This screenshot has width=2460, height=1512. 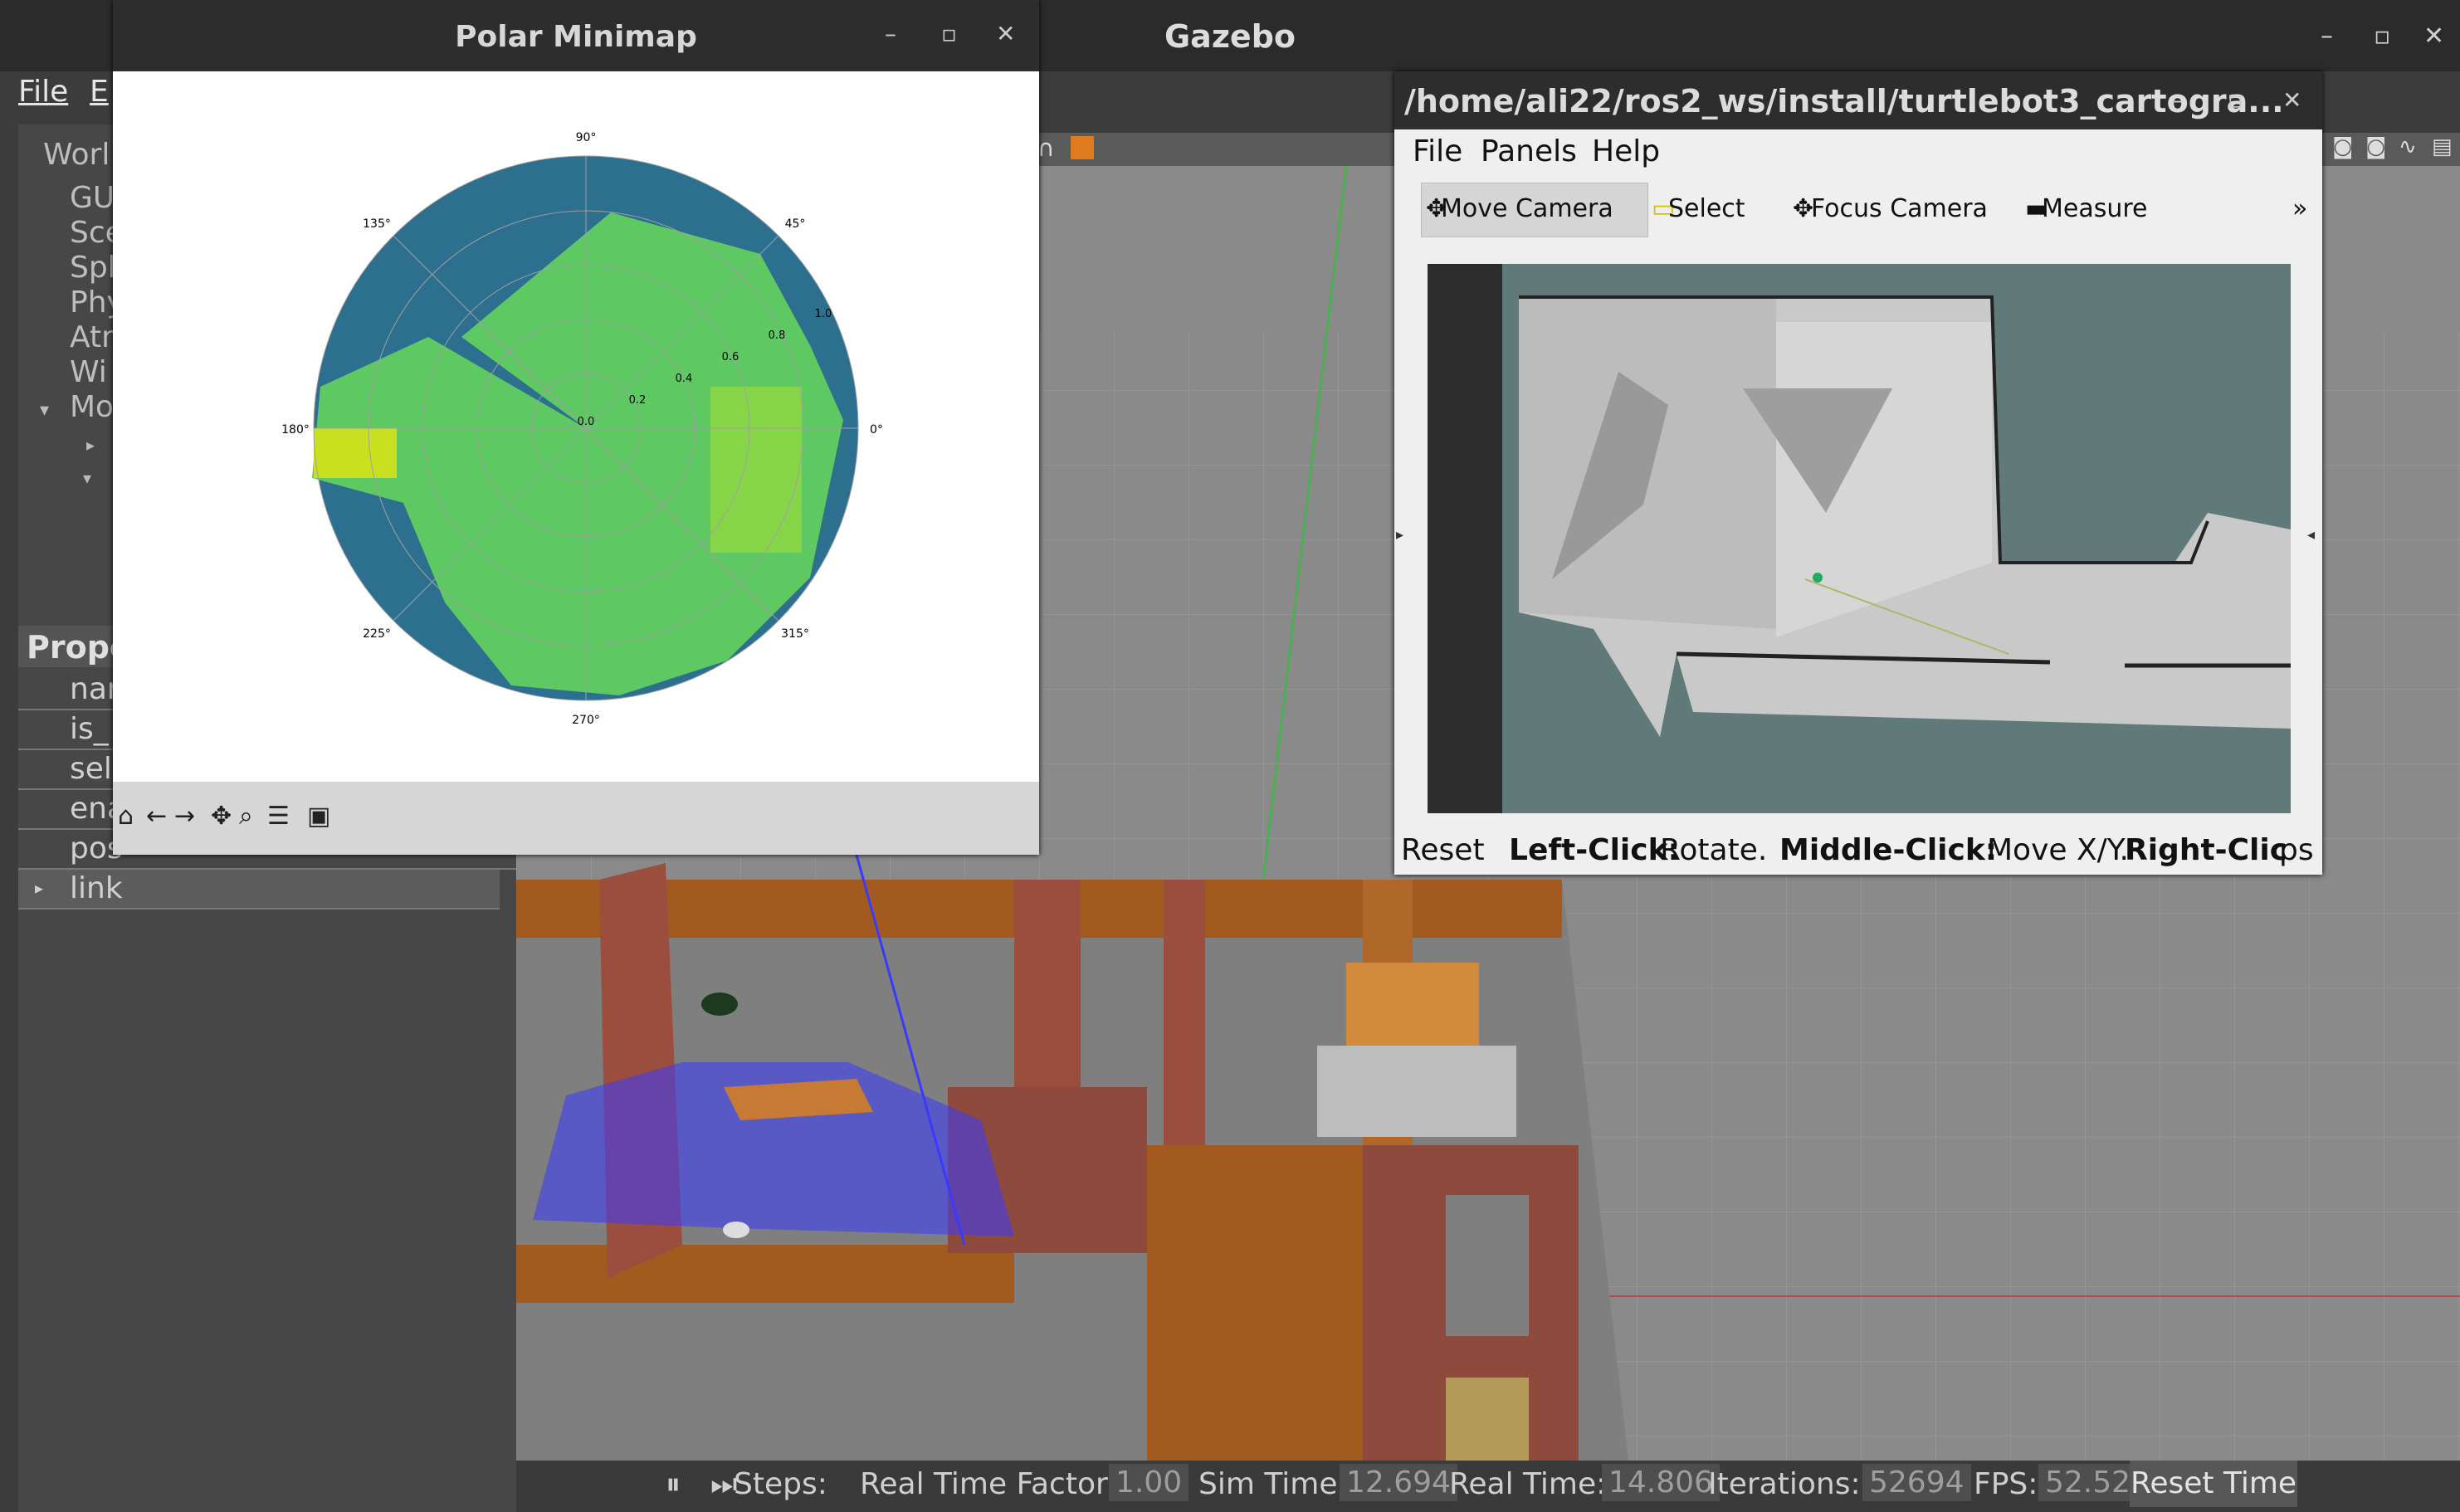 I want to click on chart-icon: ▤, so click(x=2442, y=146).